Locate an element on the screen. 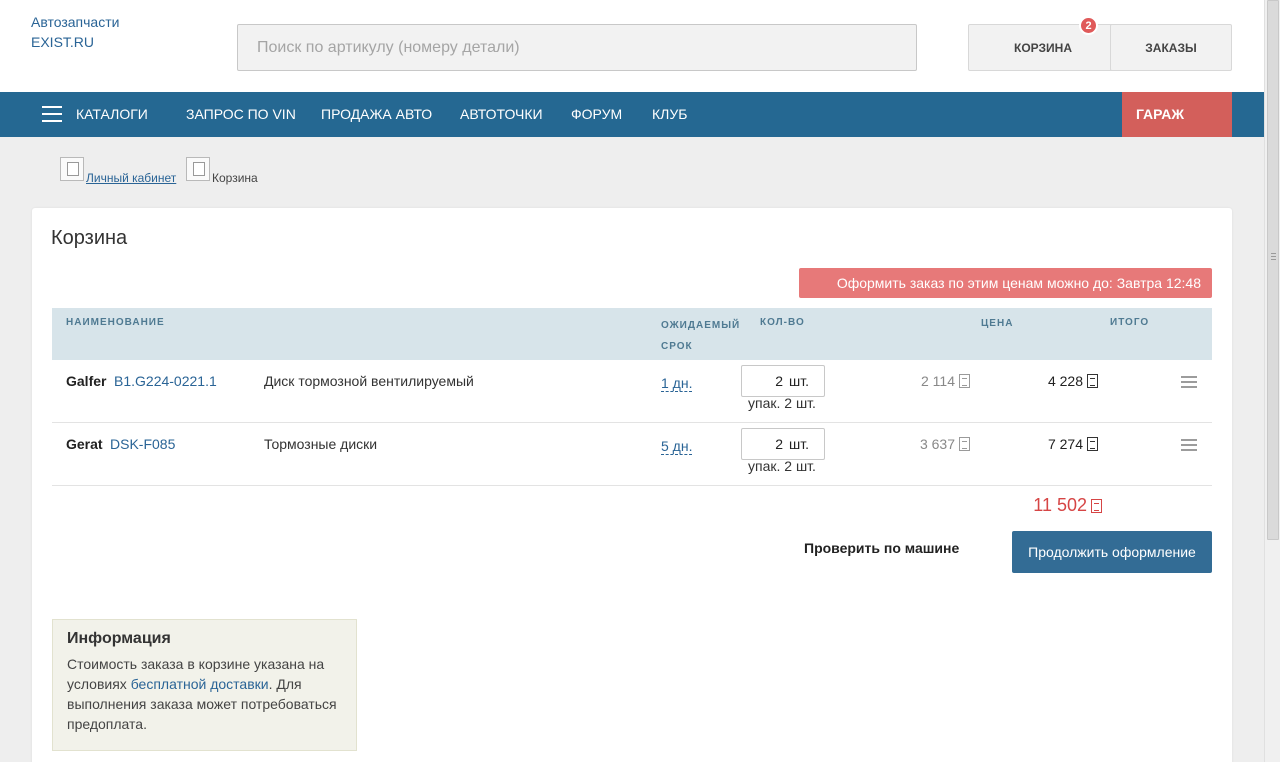 The height and width of the screenshot is (762, 1280). row-2-quantity-input is located at coordinates (768, 444).